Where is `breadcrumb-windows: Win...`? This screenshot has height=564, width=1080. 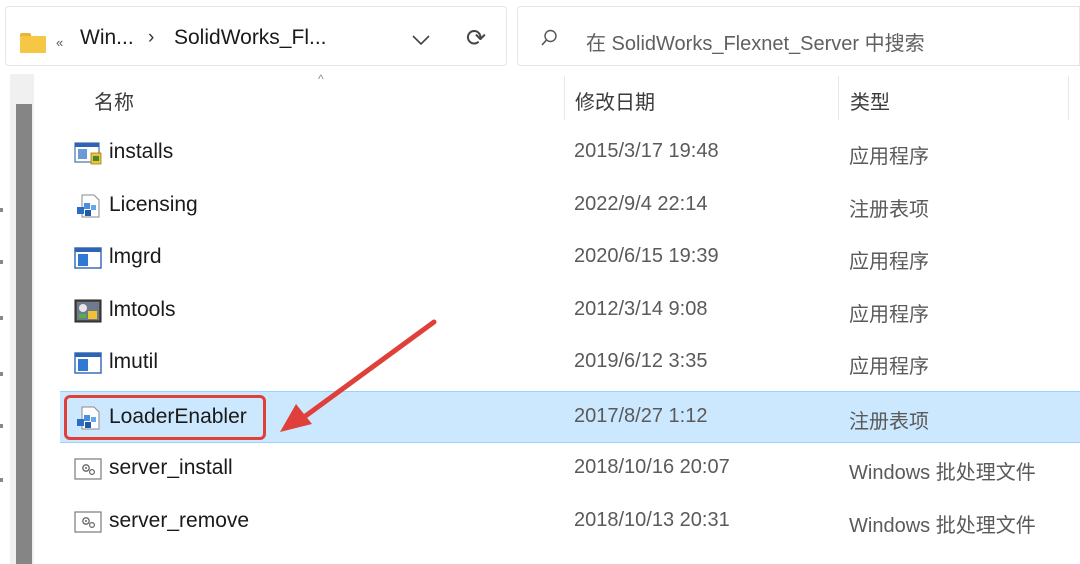
breadcrumb-windows: Win... is located at coordinates (107, 38).